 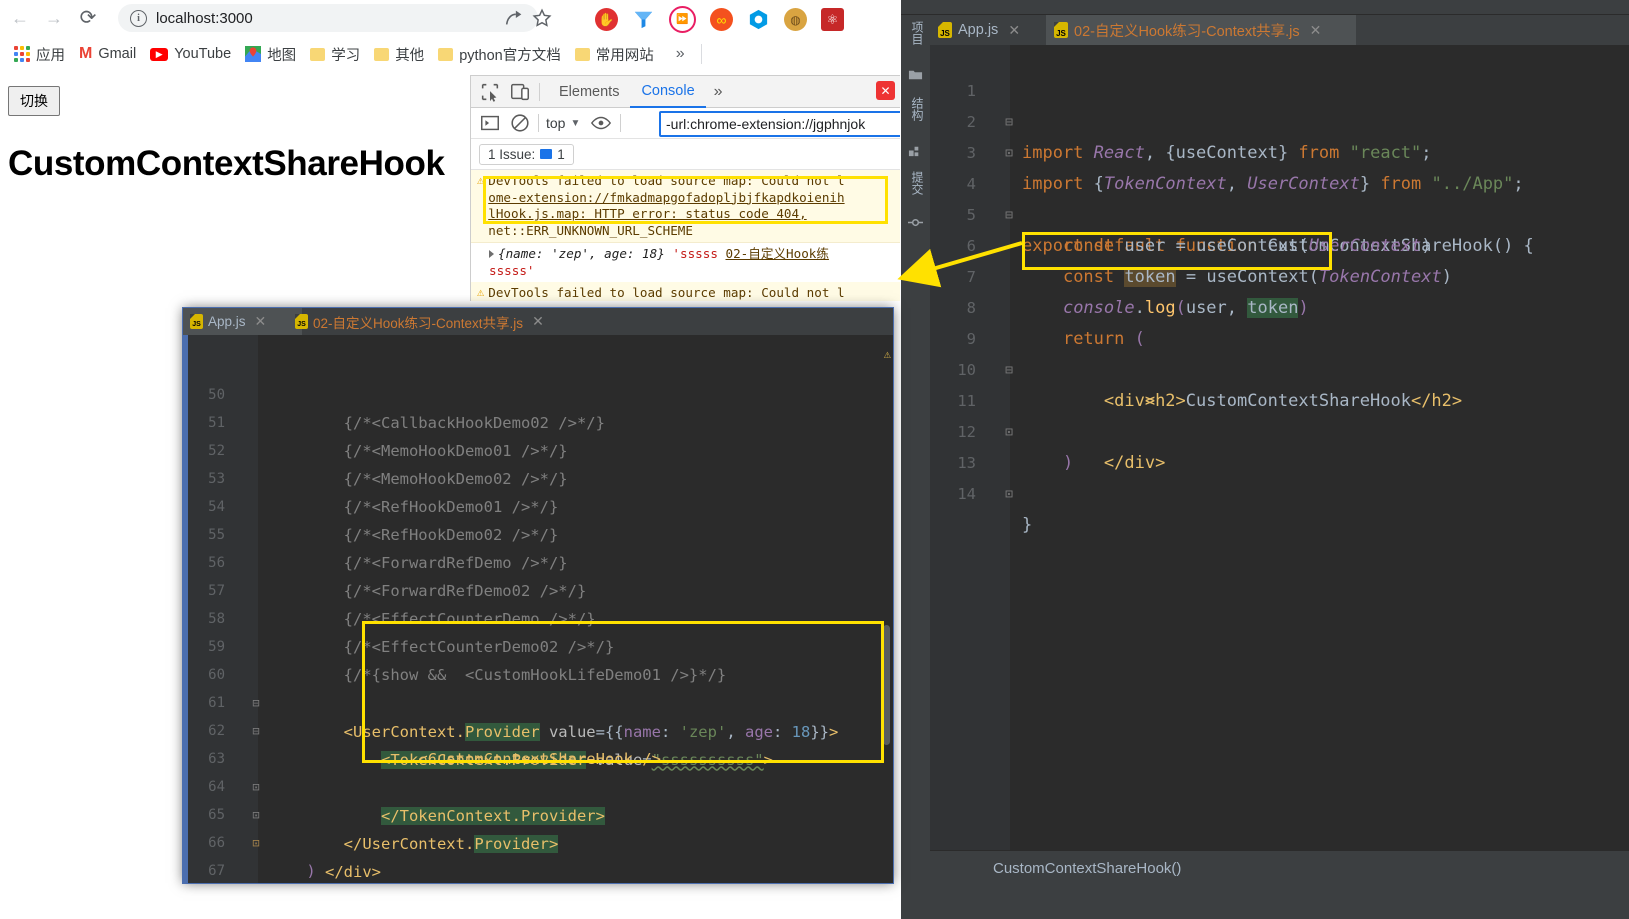 I want to click on issues-chip: 1 Issue: 1, so click(x=526, y=154).